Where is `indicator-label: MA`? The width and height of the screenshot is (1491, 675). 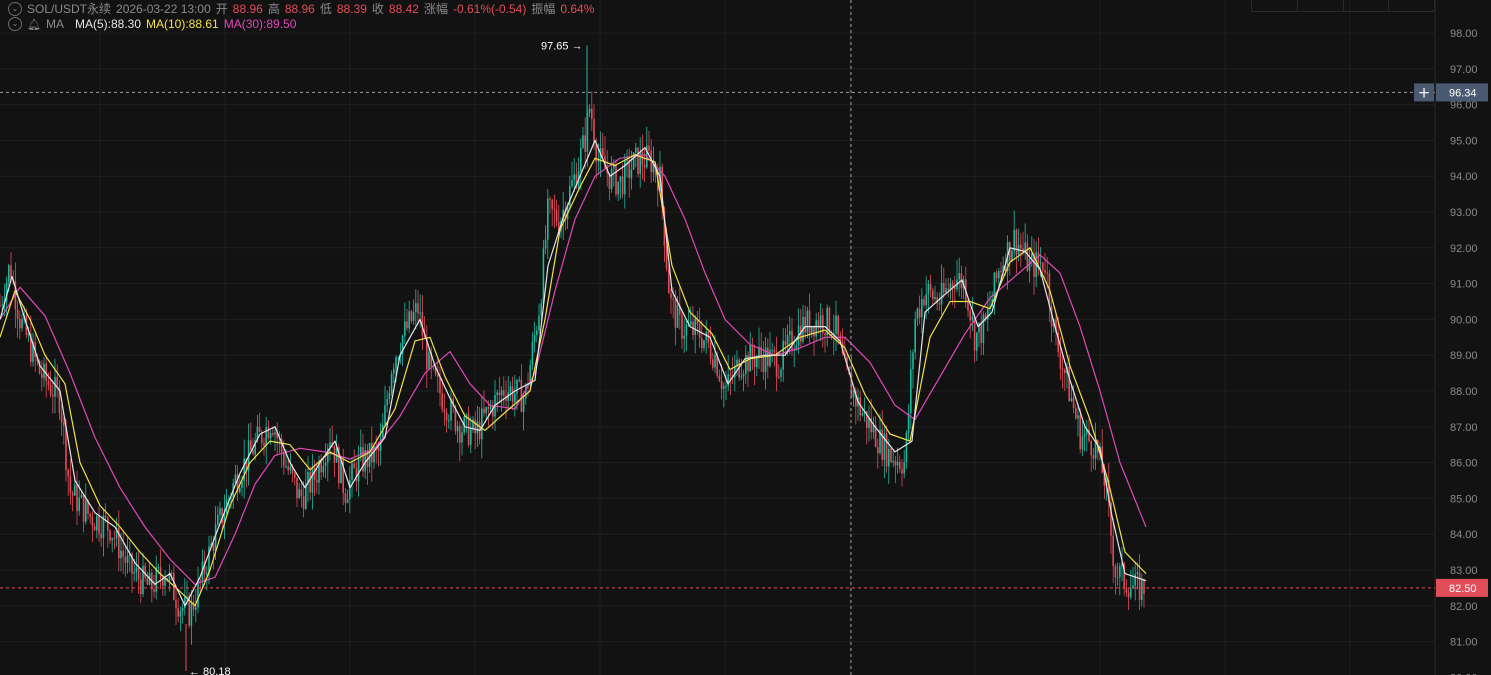 indicator-label: MA is located at coordinates (55, 24).